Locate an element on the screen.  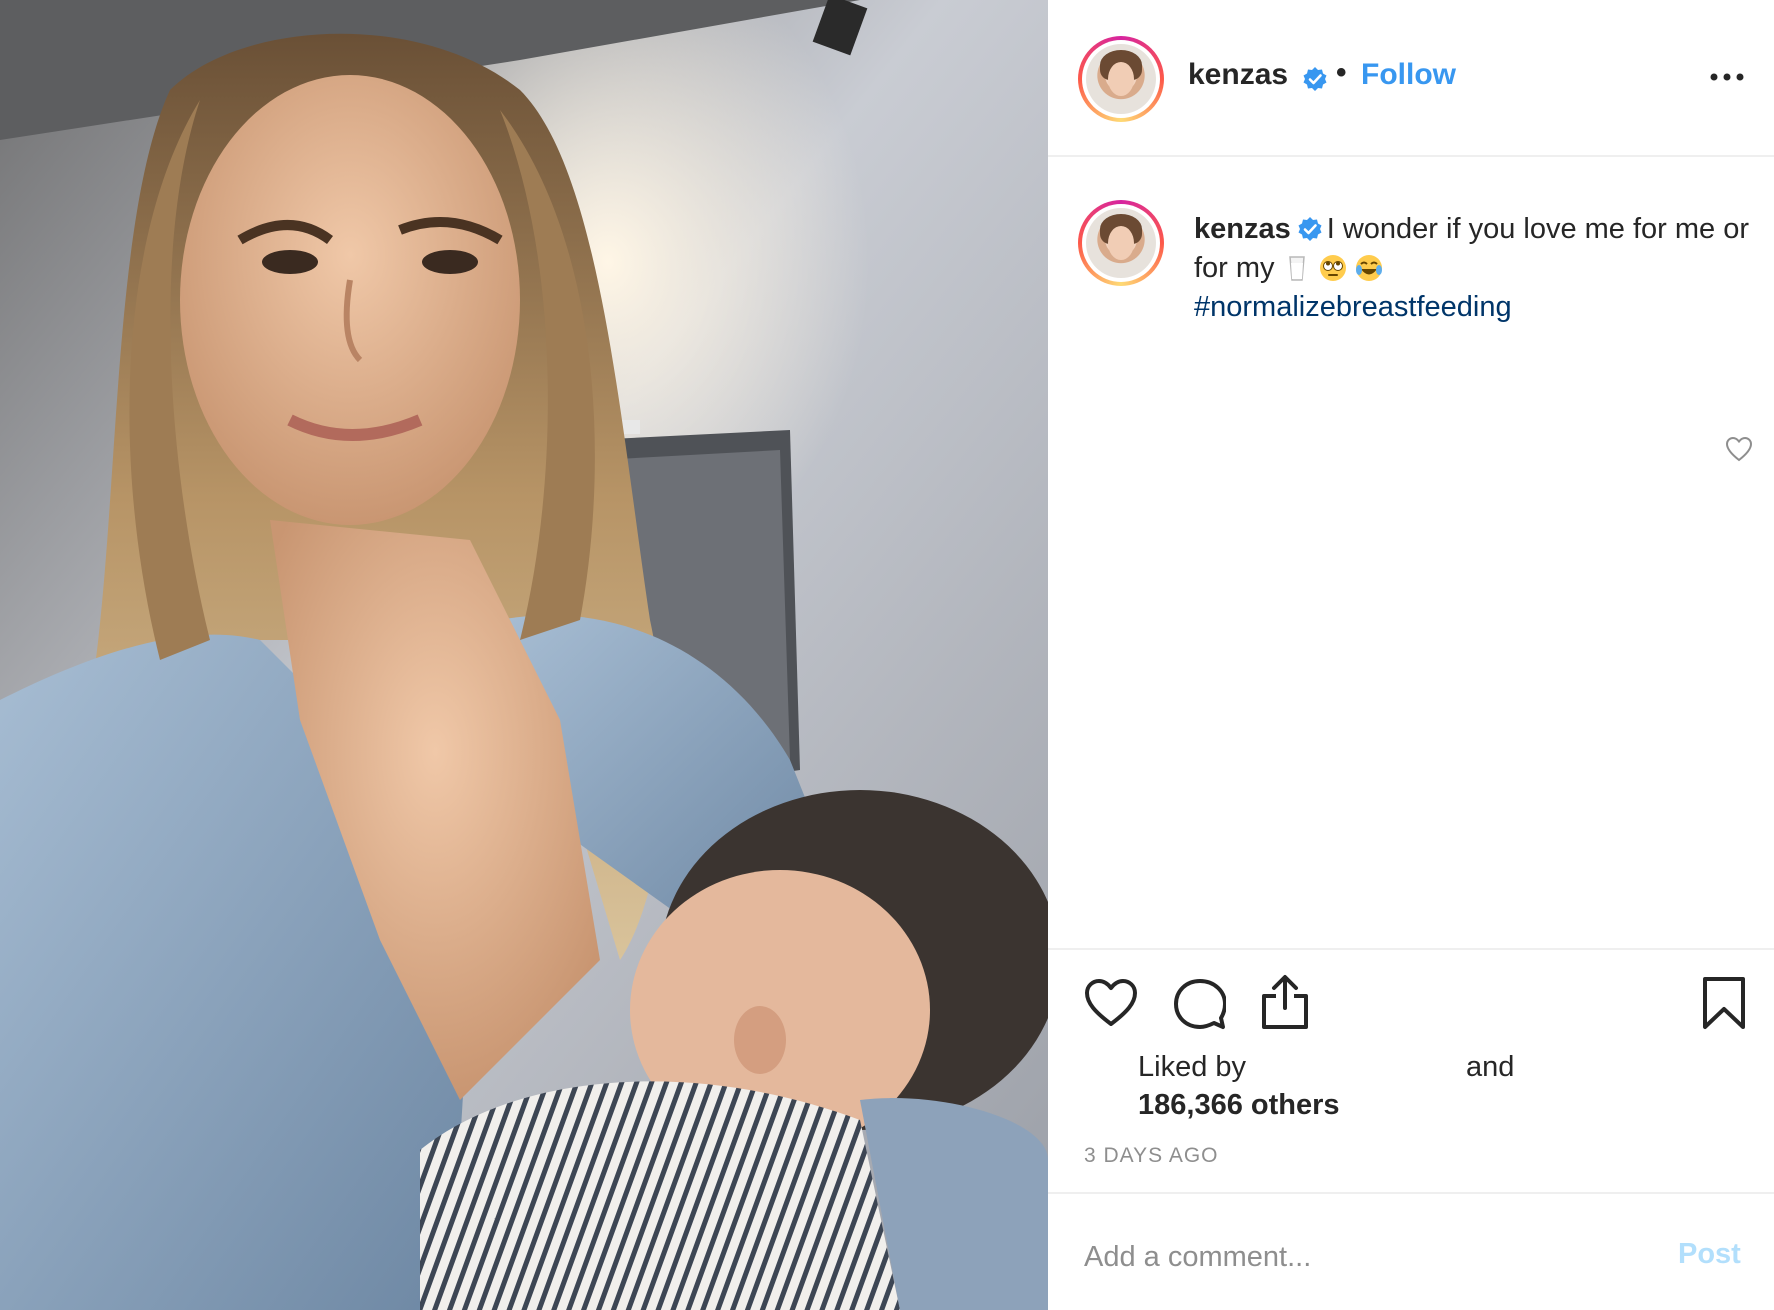
caption-like-heart-icon is located at coordinates (1739, 449).